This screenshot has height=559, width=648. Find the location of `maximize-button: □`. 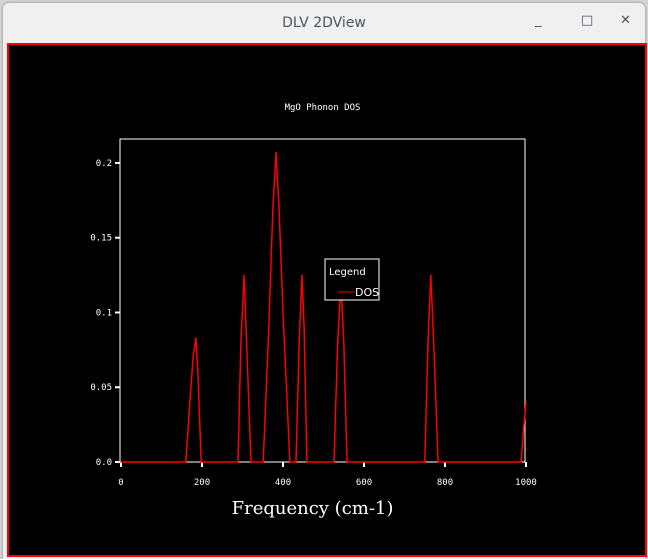

maximize-button: □ is located at coordinates (587, 20).